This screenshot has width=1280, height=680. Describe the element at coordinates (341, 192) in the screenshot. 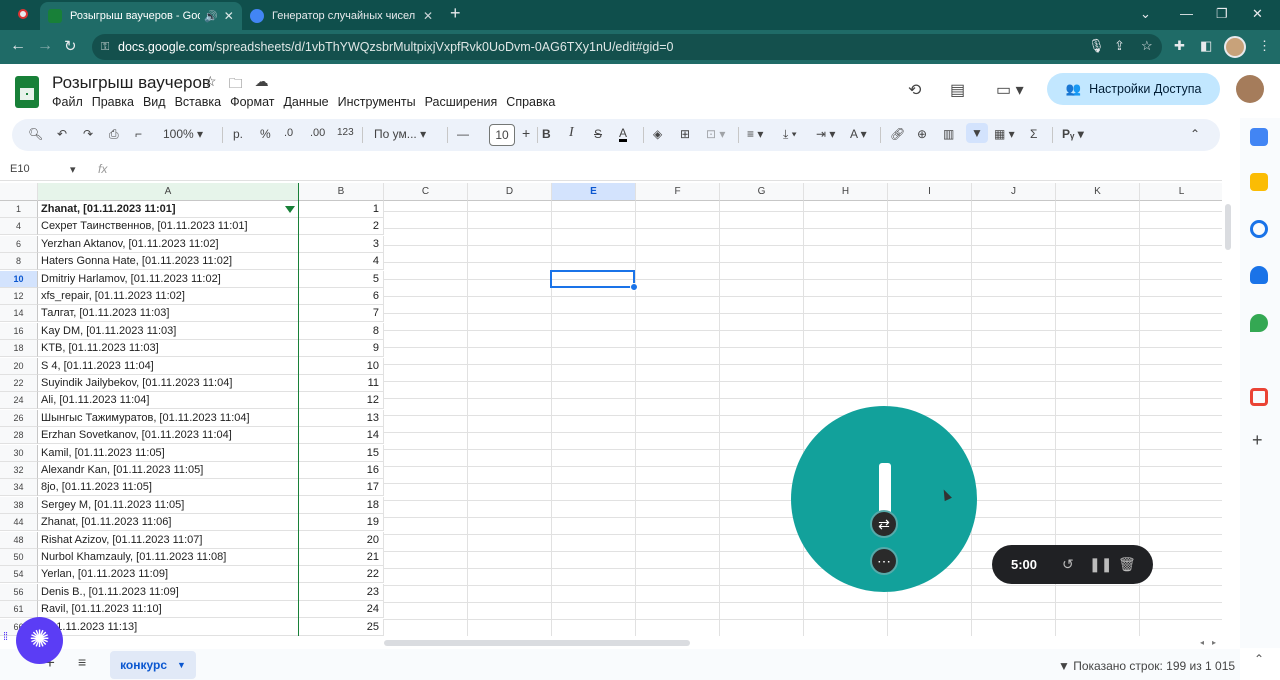

I see `column-header-b: B` at that location.